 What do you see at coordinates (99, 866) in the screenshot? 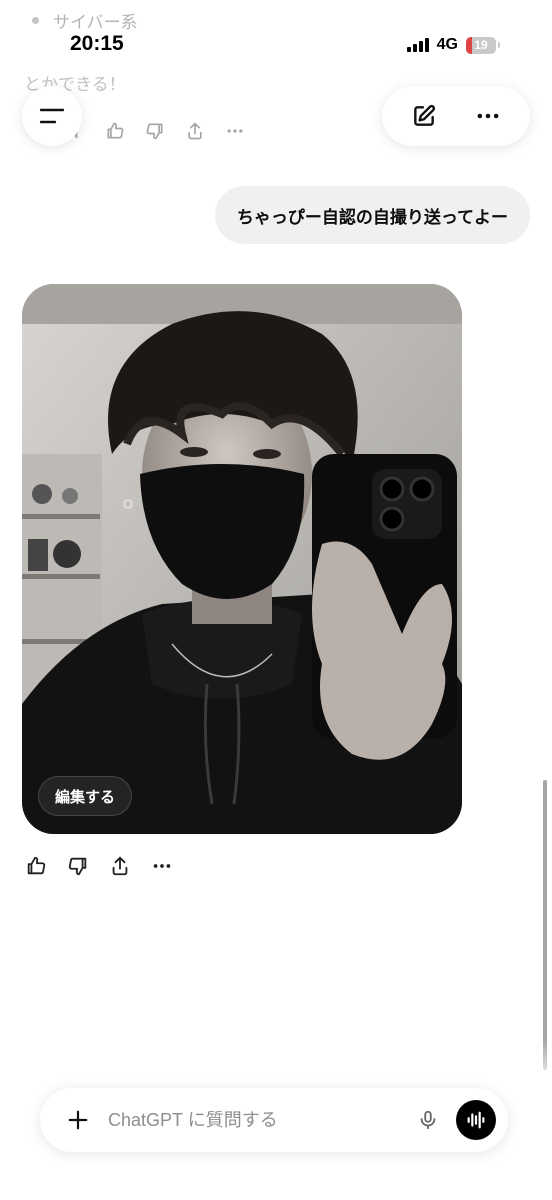
I see `response-actions` at bounding box center [99, 866].